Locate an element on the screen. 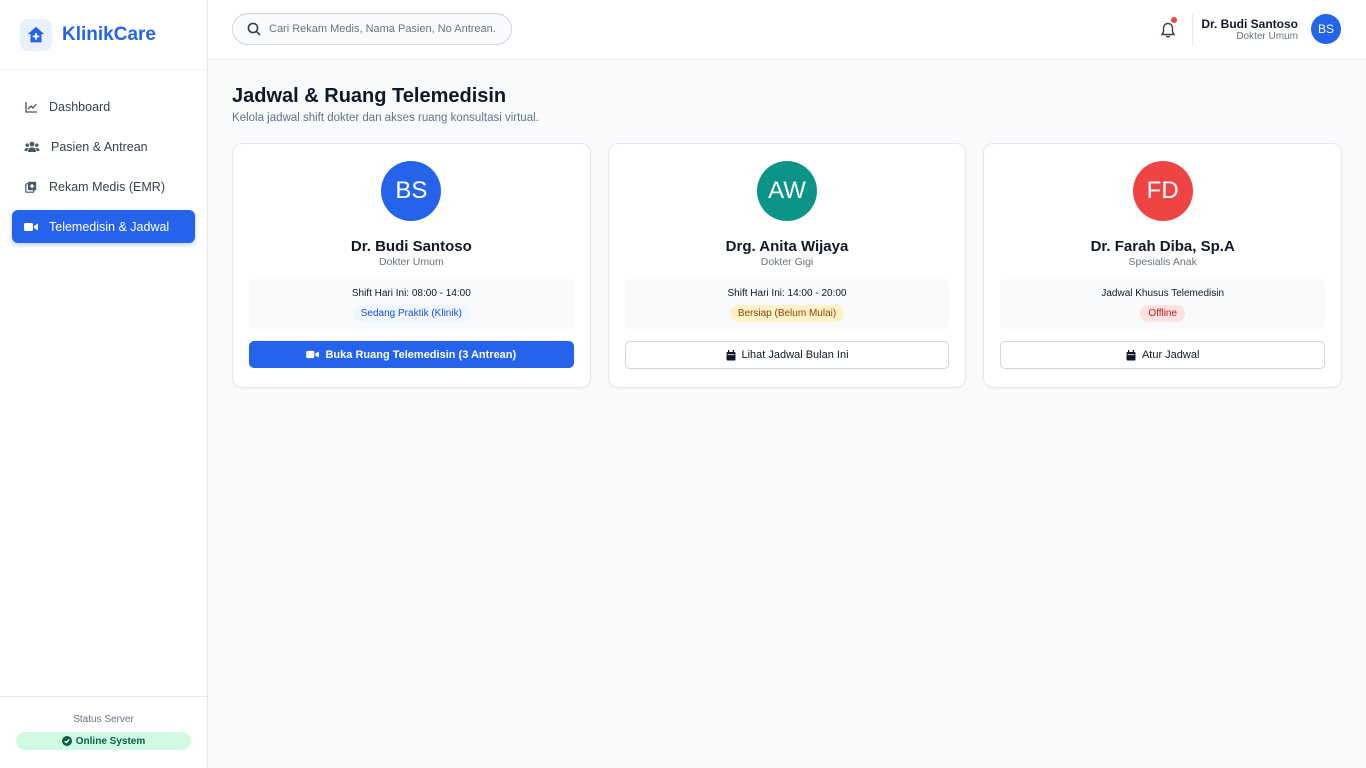  clinic-logo-icon is located at coordinates (36, 34).